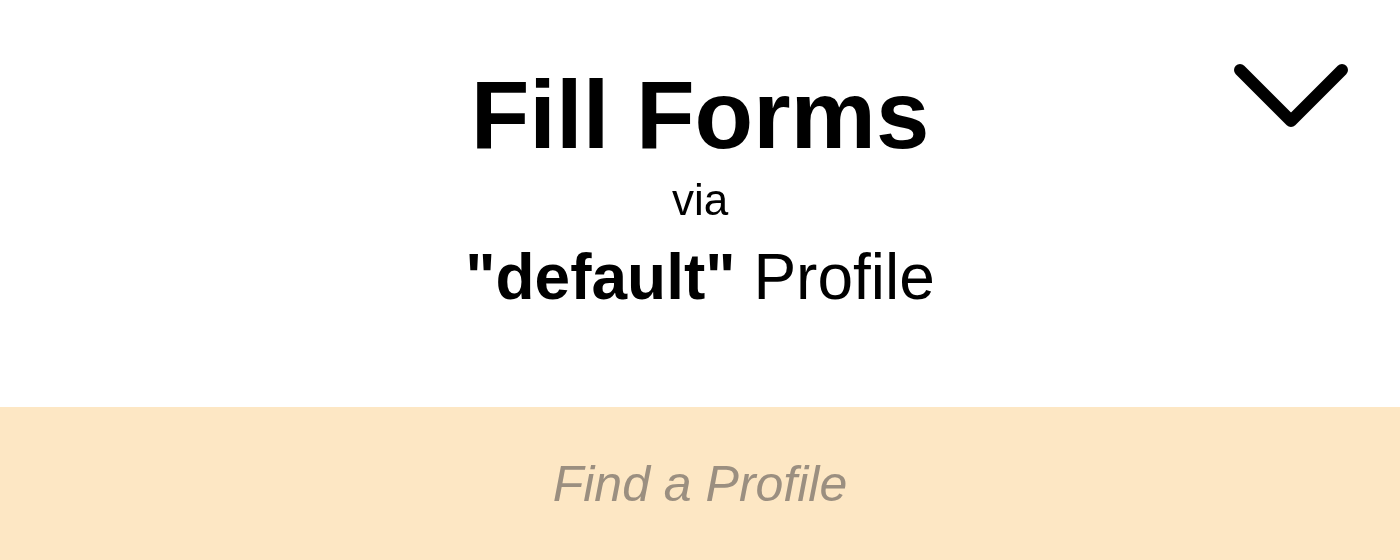 This screenshot has height=560, width=1400. What do you see at coordinates (700, 115) in the screenshot?
I see `popup-title: Fill Forms` at bounding box center [700, 115].